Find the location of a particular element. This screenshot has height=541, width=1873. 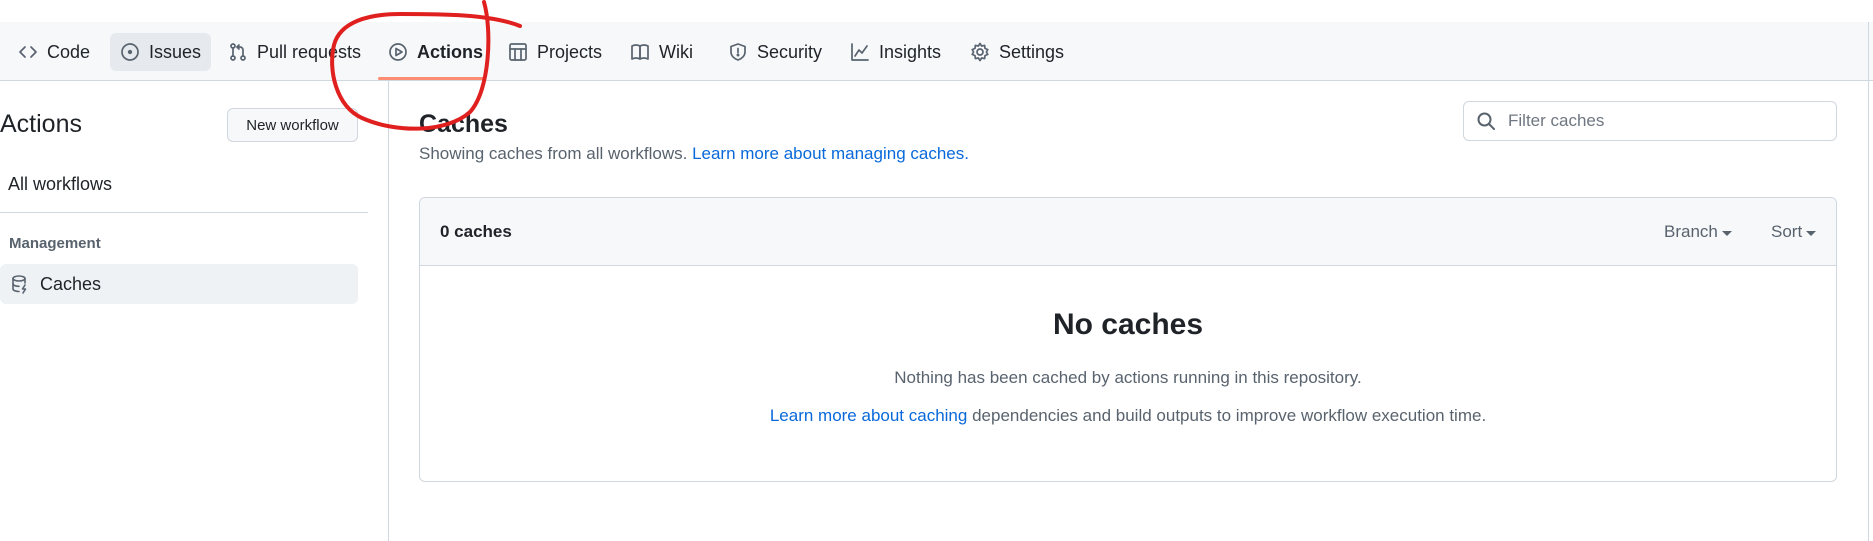

sidebar-item-caches: Caches is located at coordinates (179, 284).